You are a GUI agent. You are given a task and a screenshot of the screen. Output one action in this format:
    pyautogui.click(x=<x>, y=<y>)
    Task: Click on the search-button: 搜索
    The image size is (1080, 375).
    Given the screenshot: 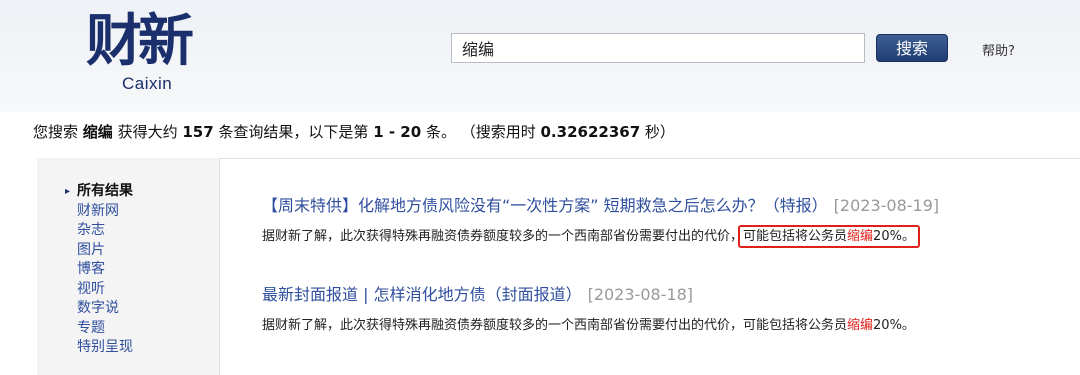 What is the action you would take?
    pyautogui.click(x=912, y=48)
    